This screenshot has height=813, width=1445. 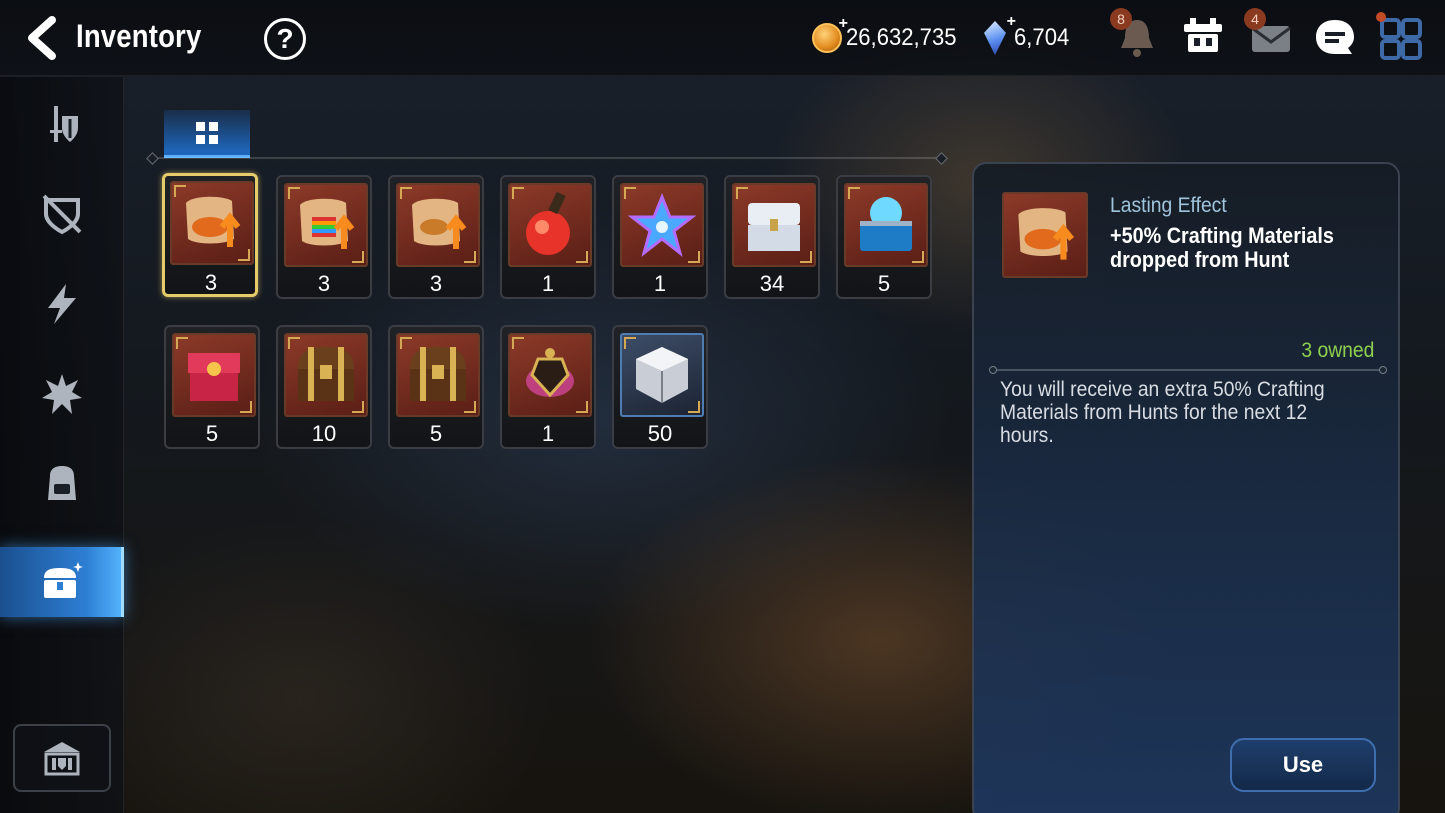 I want to click on category-sidebar, so click(x=62, y=445).